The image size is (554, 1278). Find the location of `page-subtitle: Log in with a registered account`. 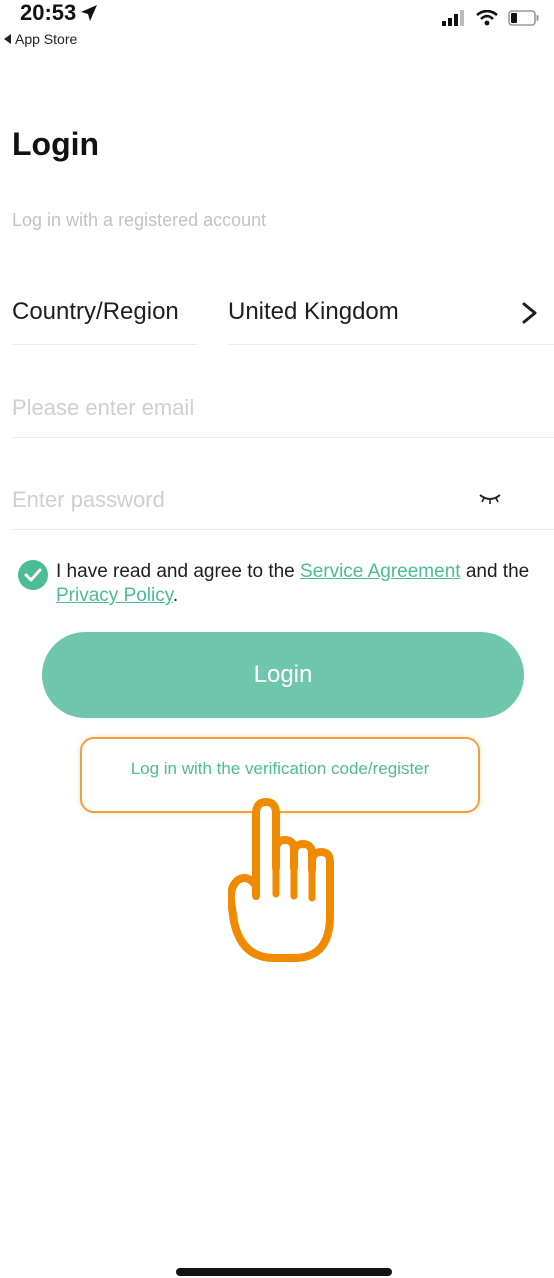

page-subtitle: Log in with a registered account is located at coordinates (139, 220).